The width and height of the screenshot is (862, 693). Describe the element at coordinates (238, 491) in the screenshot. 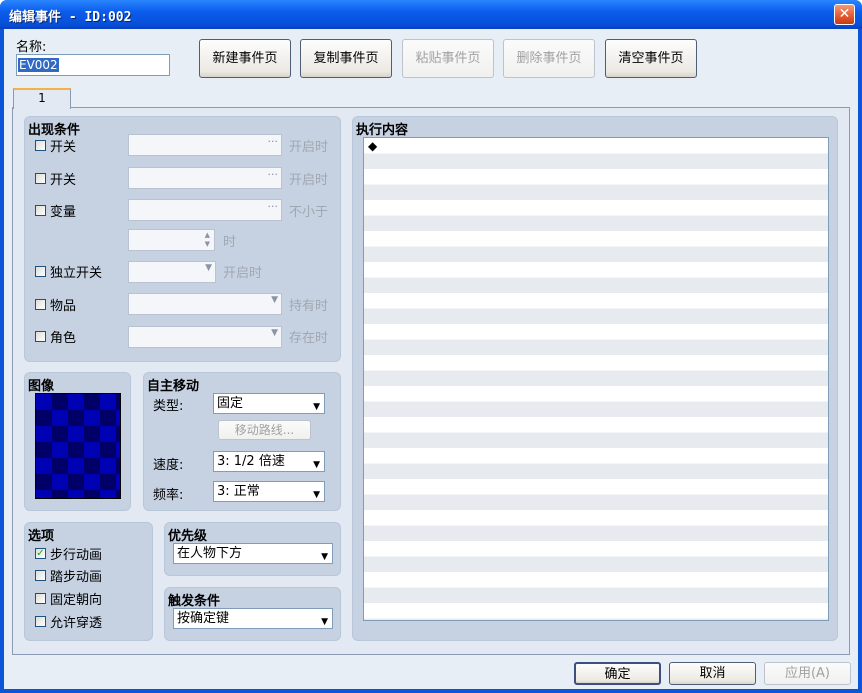

I see `move-freq-value: 3: 正常` at that location.